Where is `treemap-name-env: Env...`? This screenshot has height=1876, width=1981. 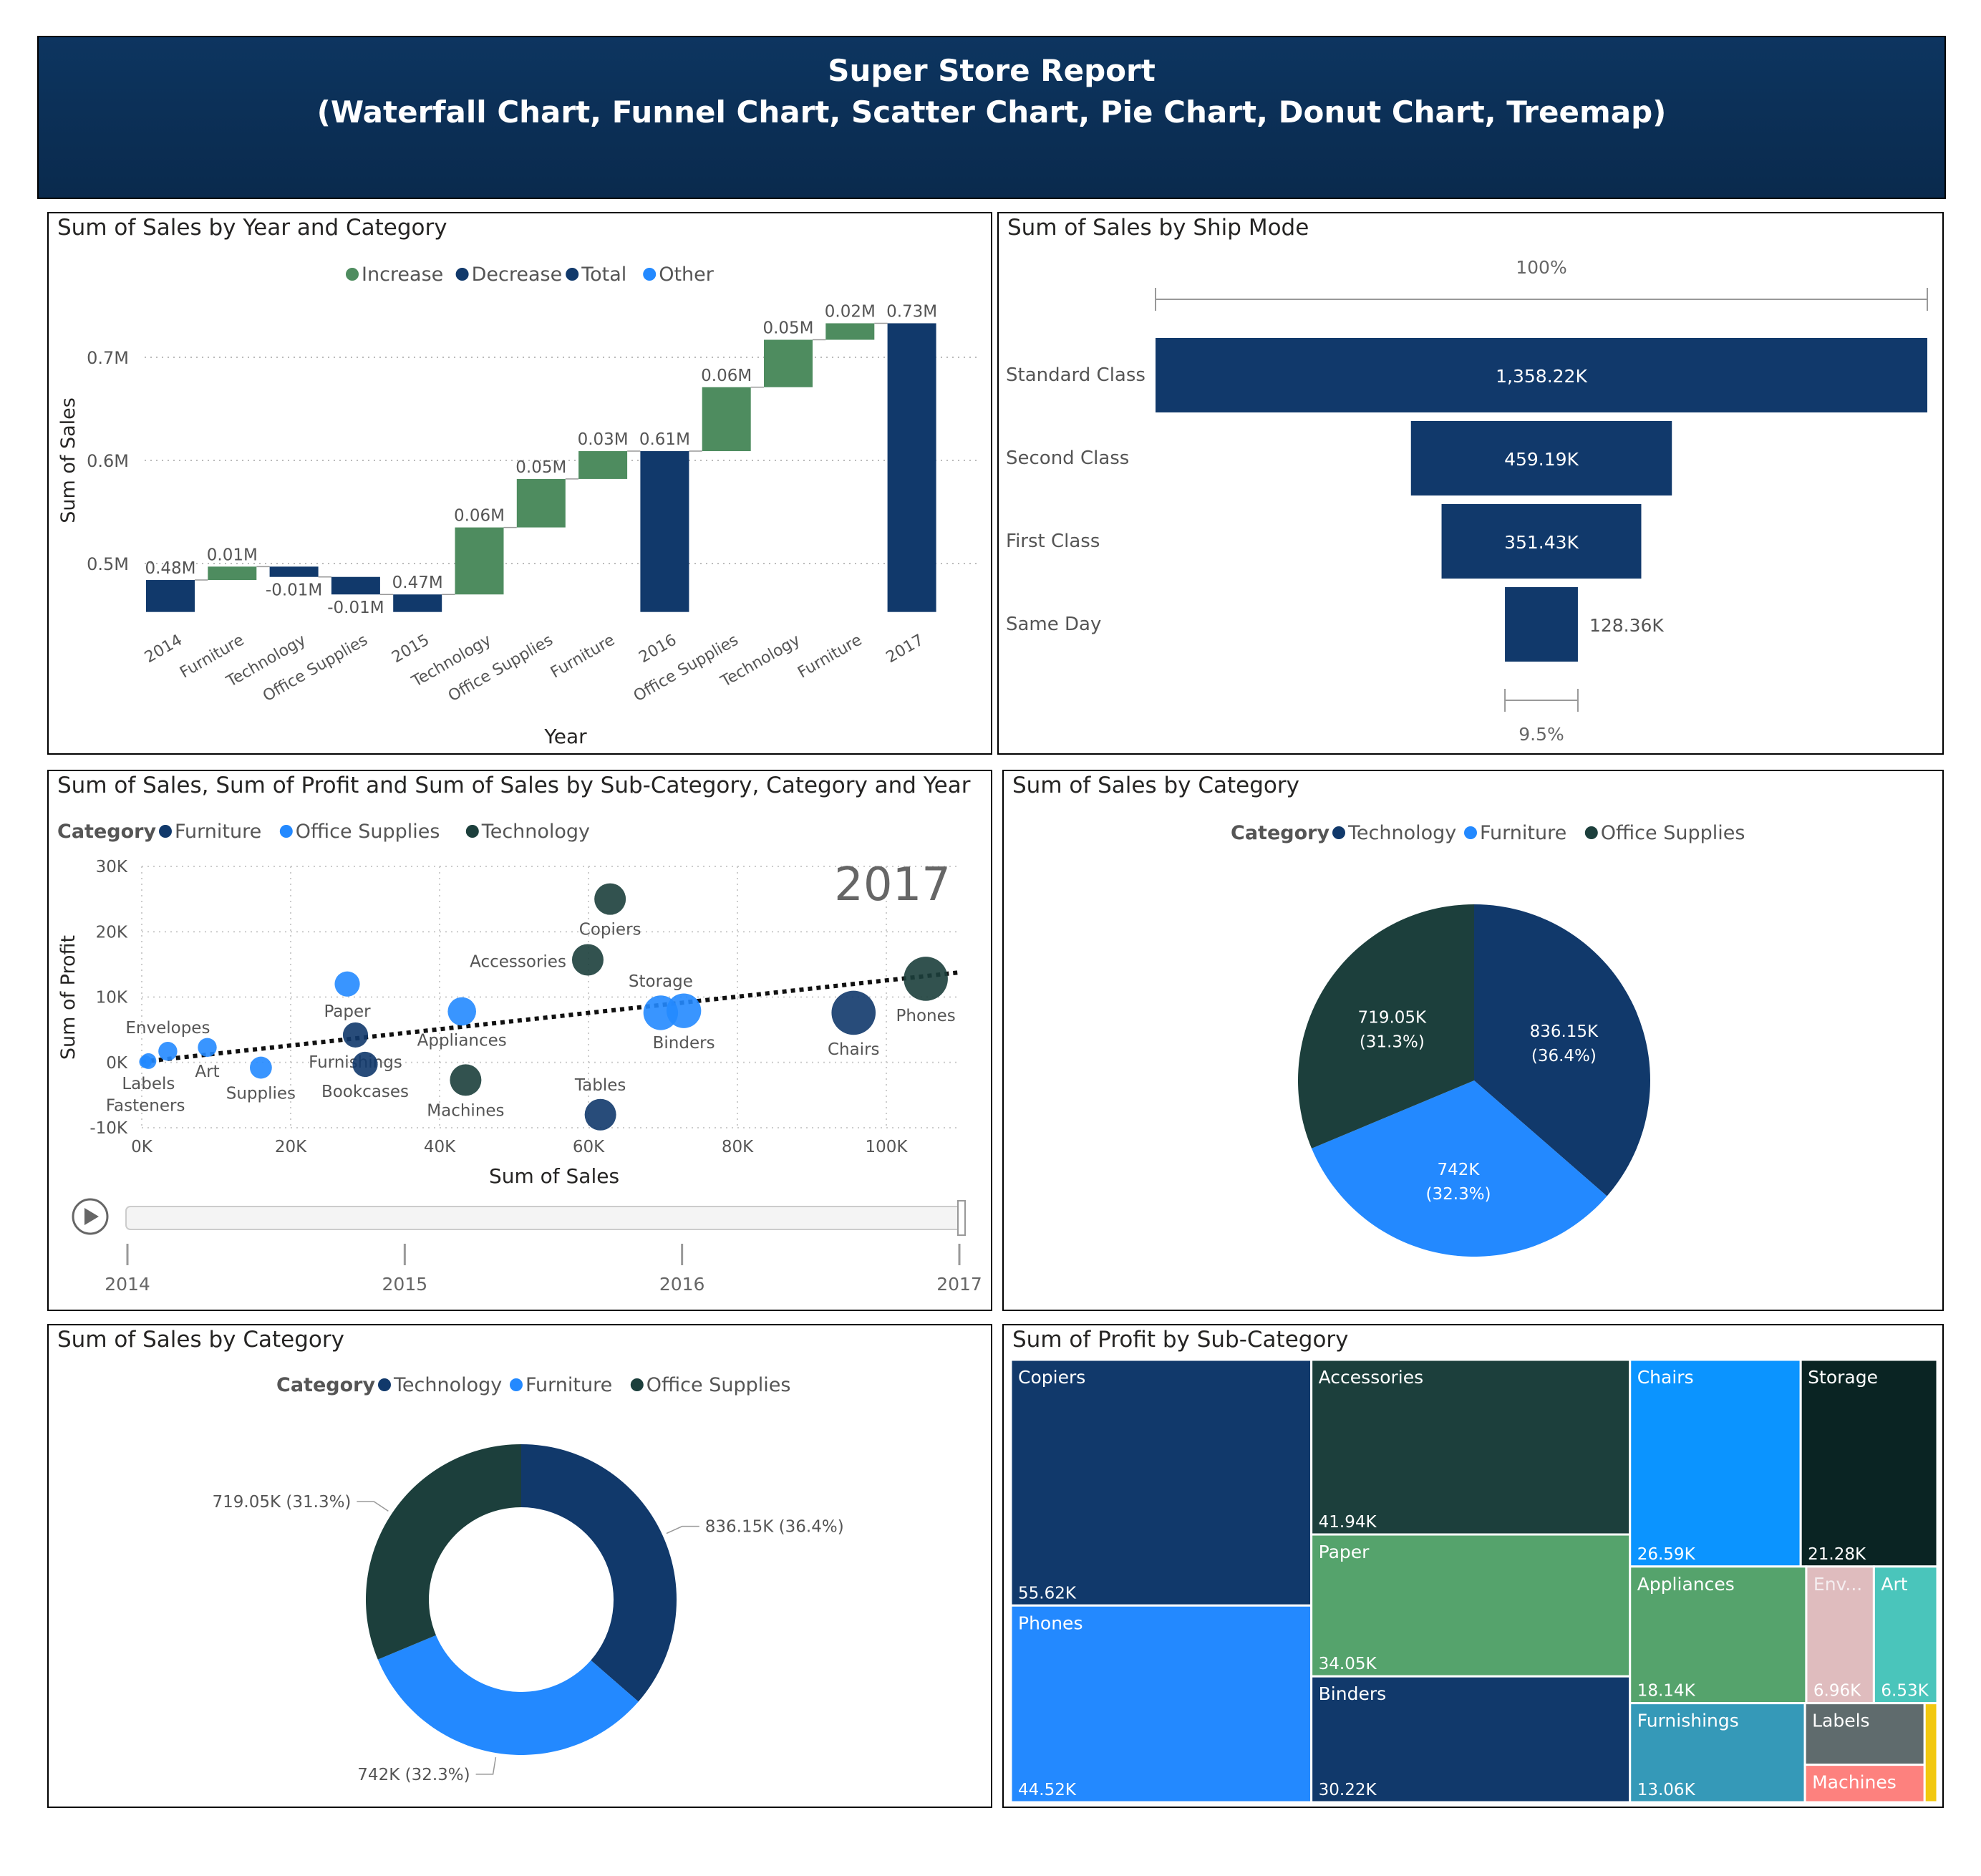
treemap-name-env: Env... is located at coordinates (1837, 1584).